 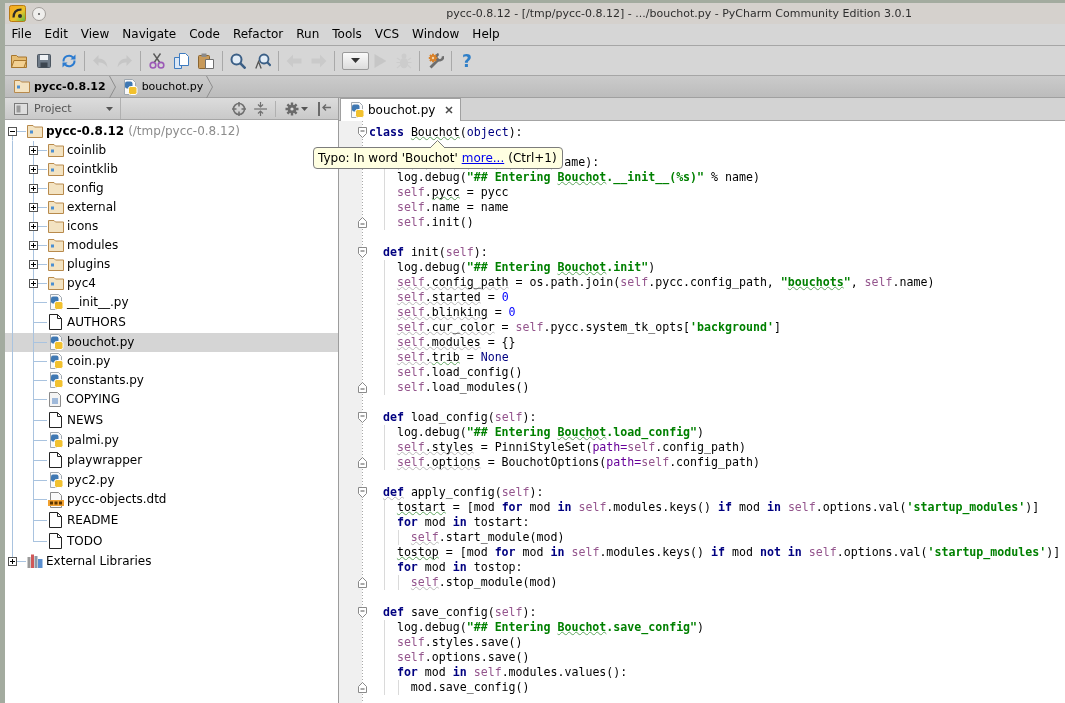 I want to click on code-line: self.init(), so click(x=435, y=222).